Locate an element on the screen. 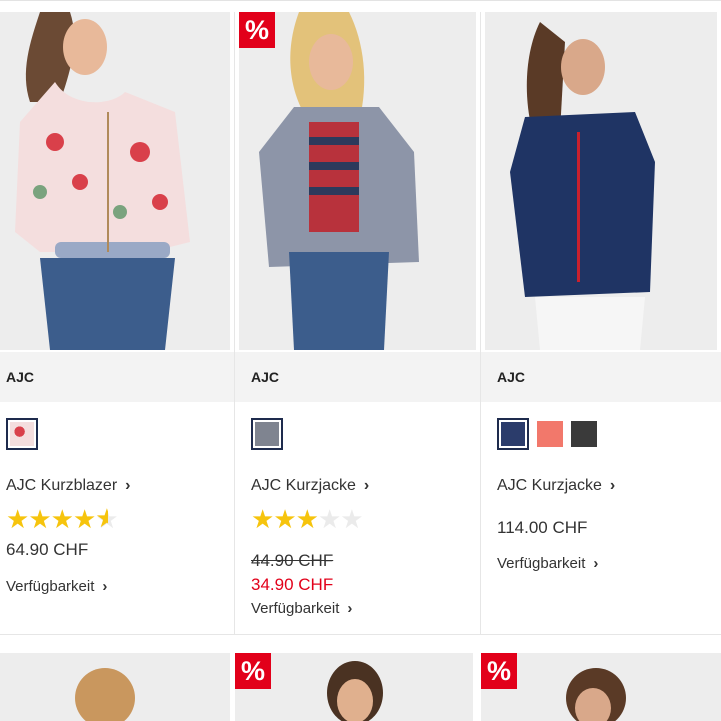  sale-price: 34.90 CHF is located at coordinates (292, 584).